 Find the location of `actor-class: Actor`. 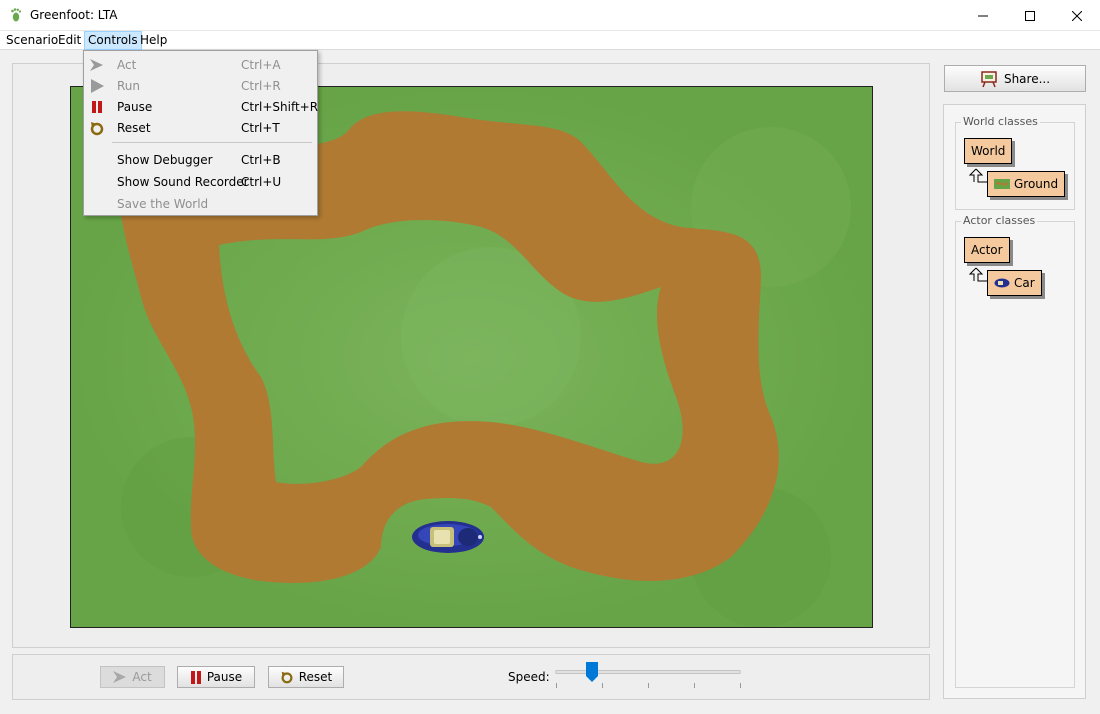

actor-class: Actor is located at coordinates (987, 250).